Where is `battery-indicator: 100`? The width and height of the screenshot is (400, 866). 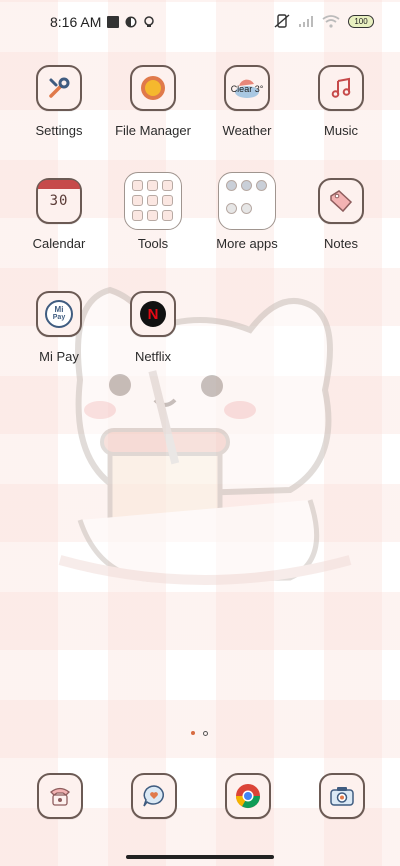
battery-indicator: 100 is located at coordinates (361, 21).